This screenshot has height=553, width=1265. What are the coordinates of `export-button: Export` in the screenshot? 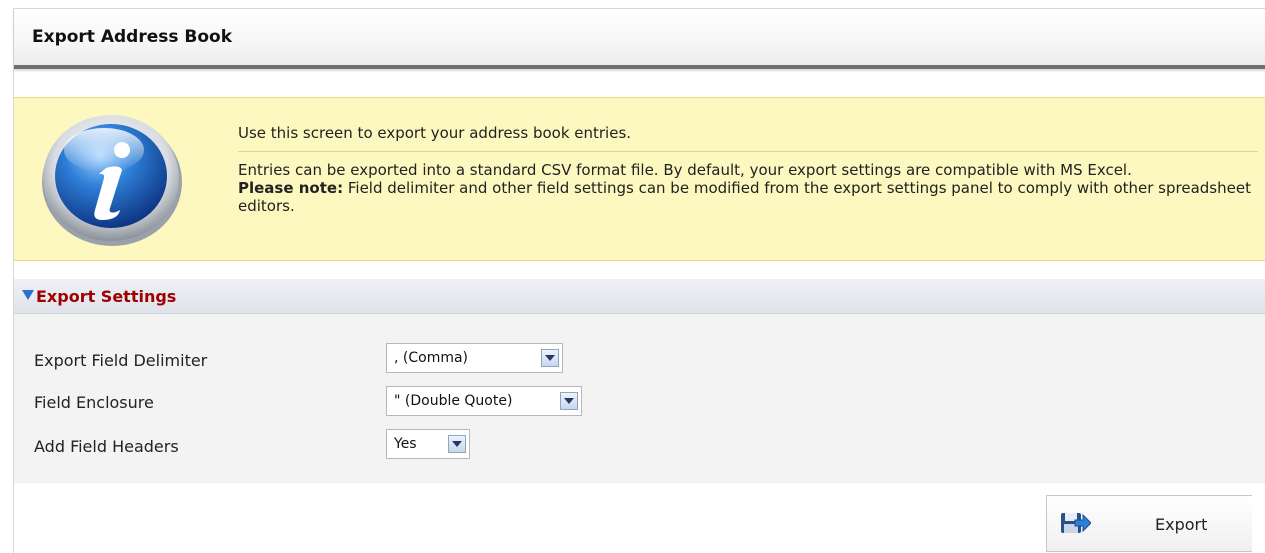 It's located at (1149, 523).